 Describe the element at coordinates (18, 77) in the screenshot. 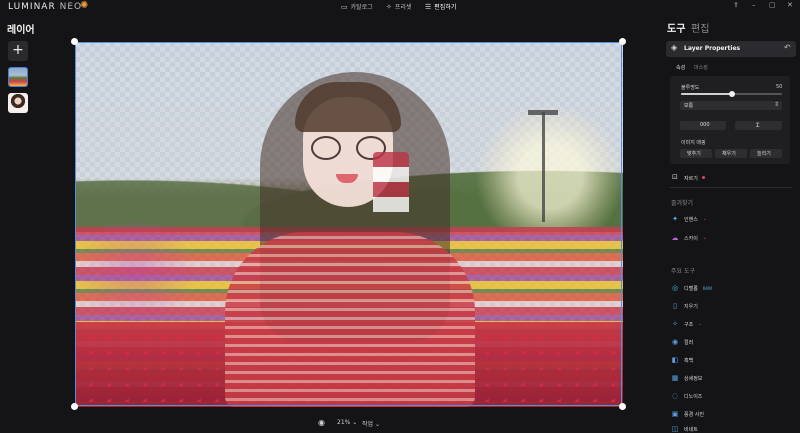

I see `layer-thumbnail-landscape` at that location.